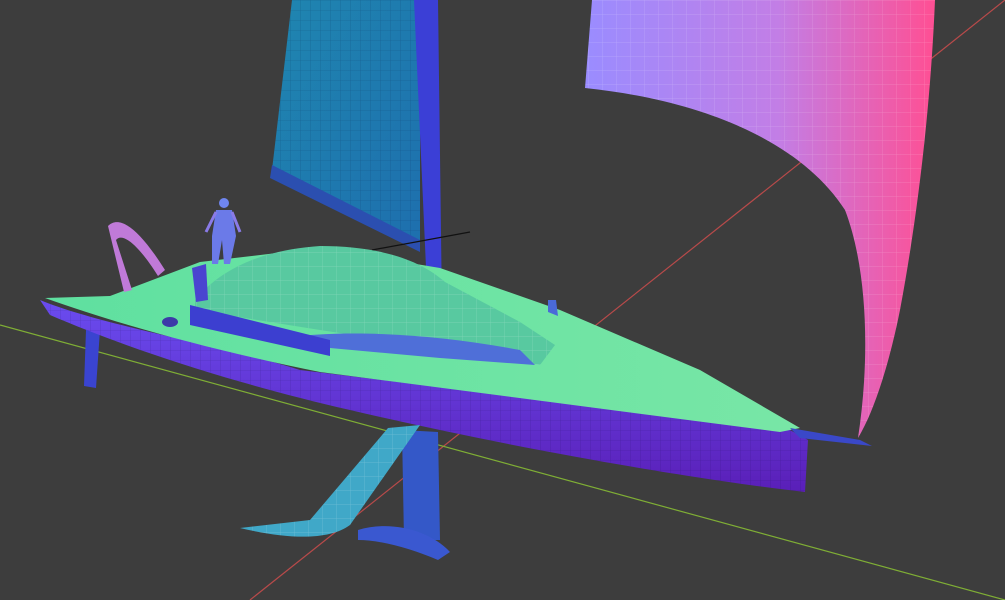 The image size is (1005, 600). What do you see at coordinates (92, 359) in the screenshot?
I see `rudder` at bounding box center [92, 359].